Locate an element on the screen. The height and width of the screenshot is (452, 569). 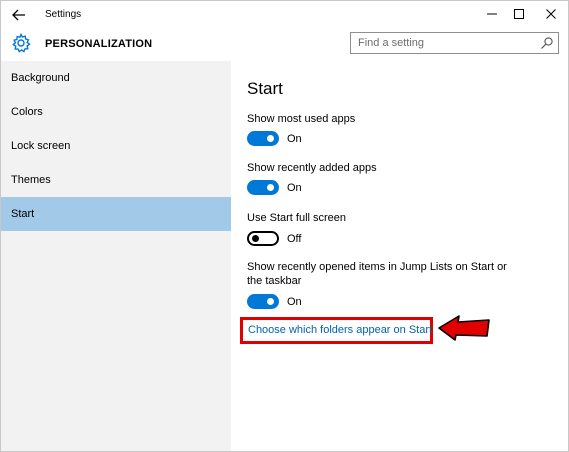
toggle-full-screen is located at coordinates (263, 238).